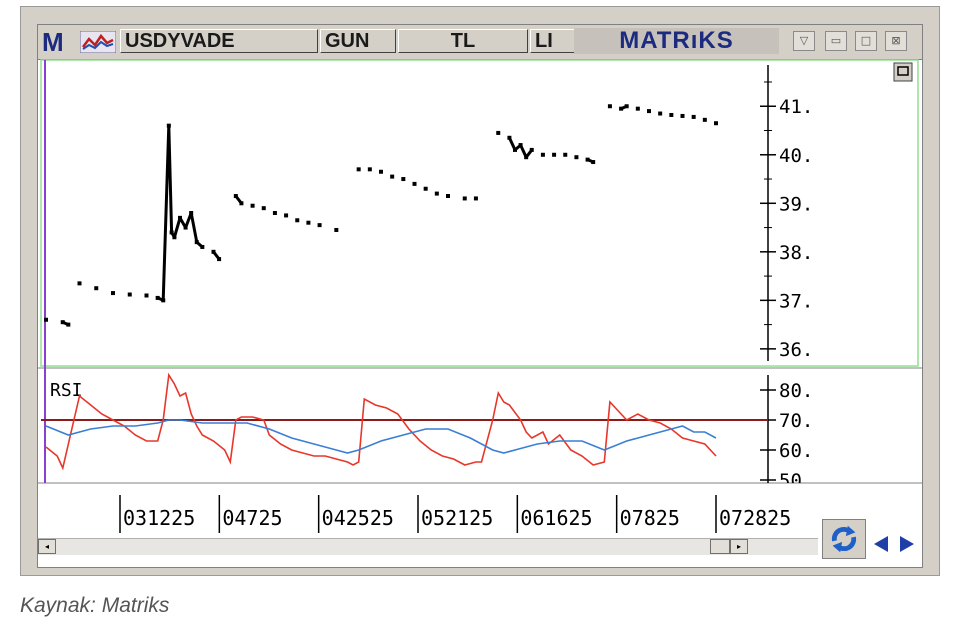 The width and height of the screenshot is (960, 637). Describe the element at coordinates (907, 544) in the screenshot. I see `nav-right-icon` at that location.